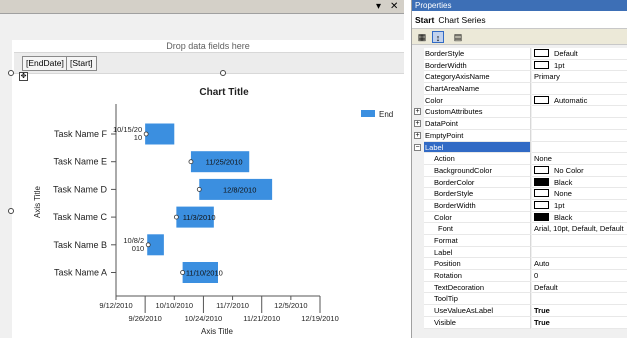 The width and height of the screenshot is (627, 338). I want to click on data-label: 11/10/2010, so click(204, 273).